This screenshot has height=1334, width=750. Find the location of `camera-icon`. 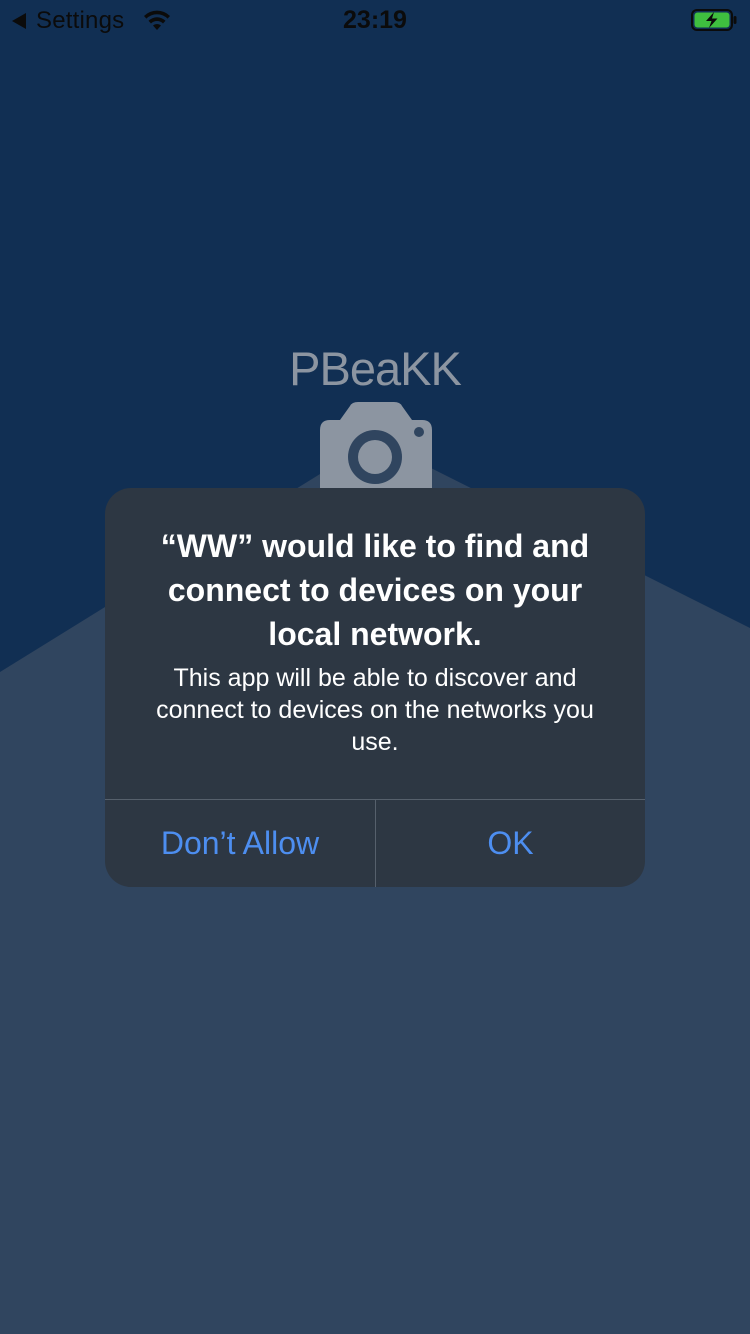

camera-icon is located at coordinates (376, 446).